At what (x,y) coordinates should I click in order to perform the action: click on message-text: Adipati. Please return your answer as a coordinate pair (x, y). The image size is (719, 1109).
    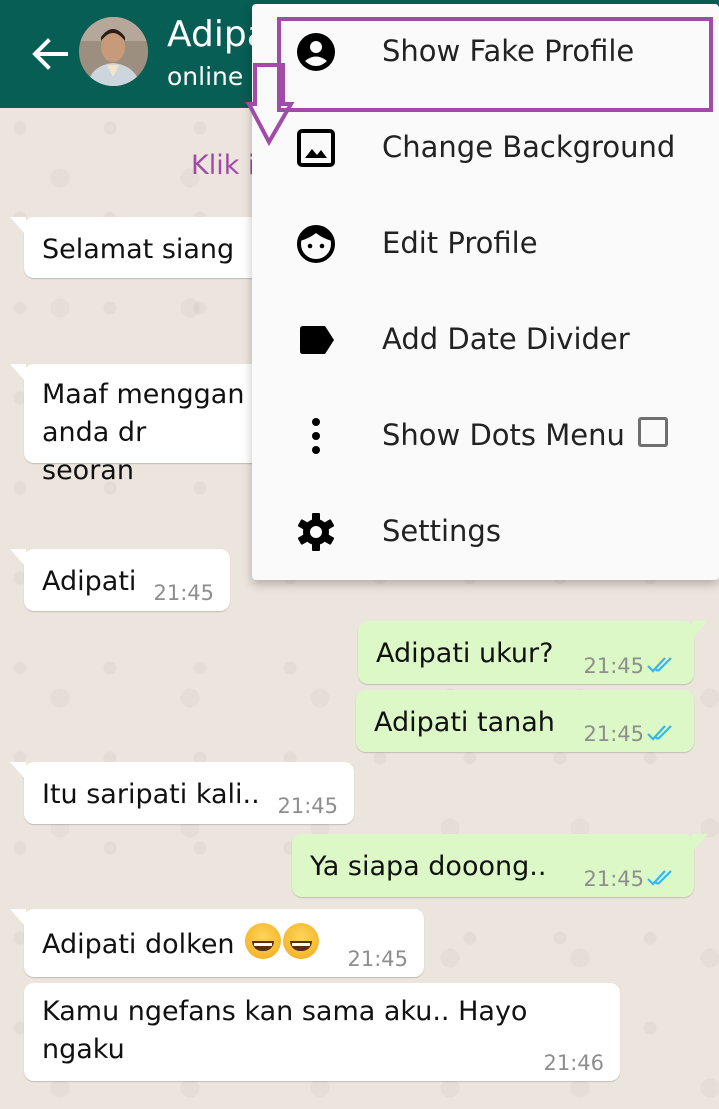
    Looking at the image, I should click on (89, 581).